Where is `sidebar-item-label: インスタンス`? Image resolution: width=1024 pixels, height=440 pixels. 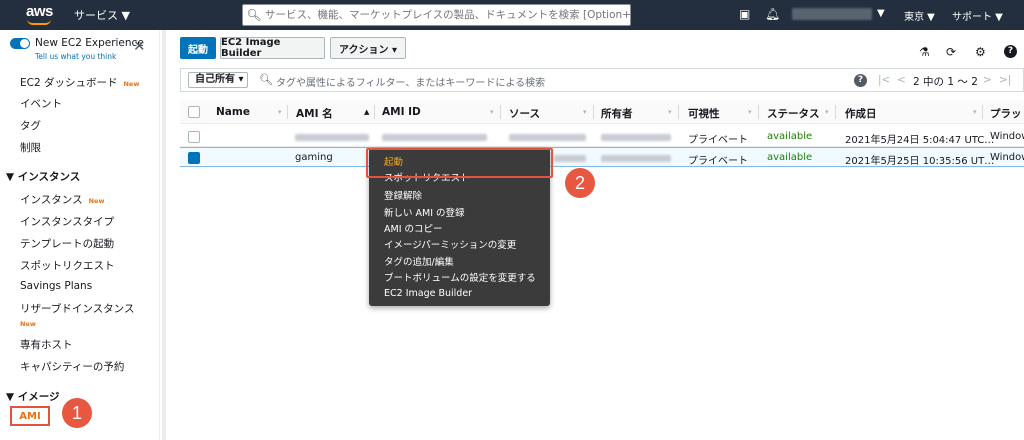
sidebar-item-label: インスタンス is located at coordinates (51, 200).